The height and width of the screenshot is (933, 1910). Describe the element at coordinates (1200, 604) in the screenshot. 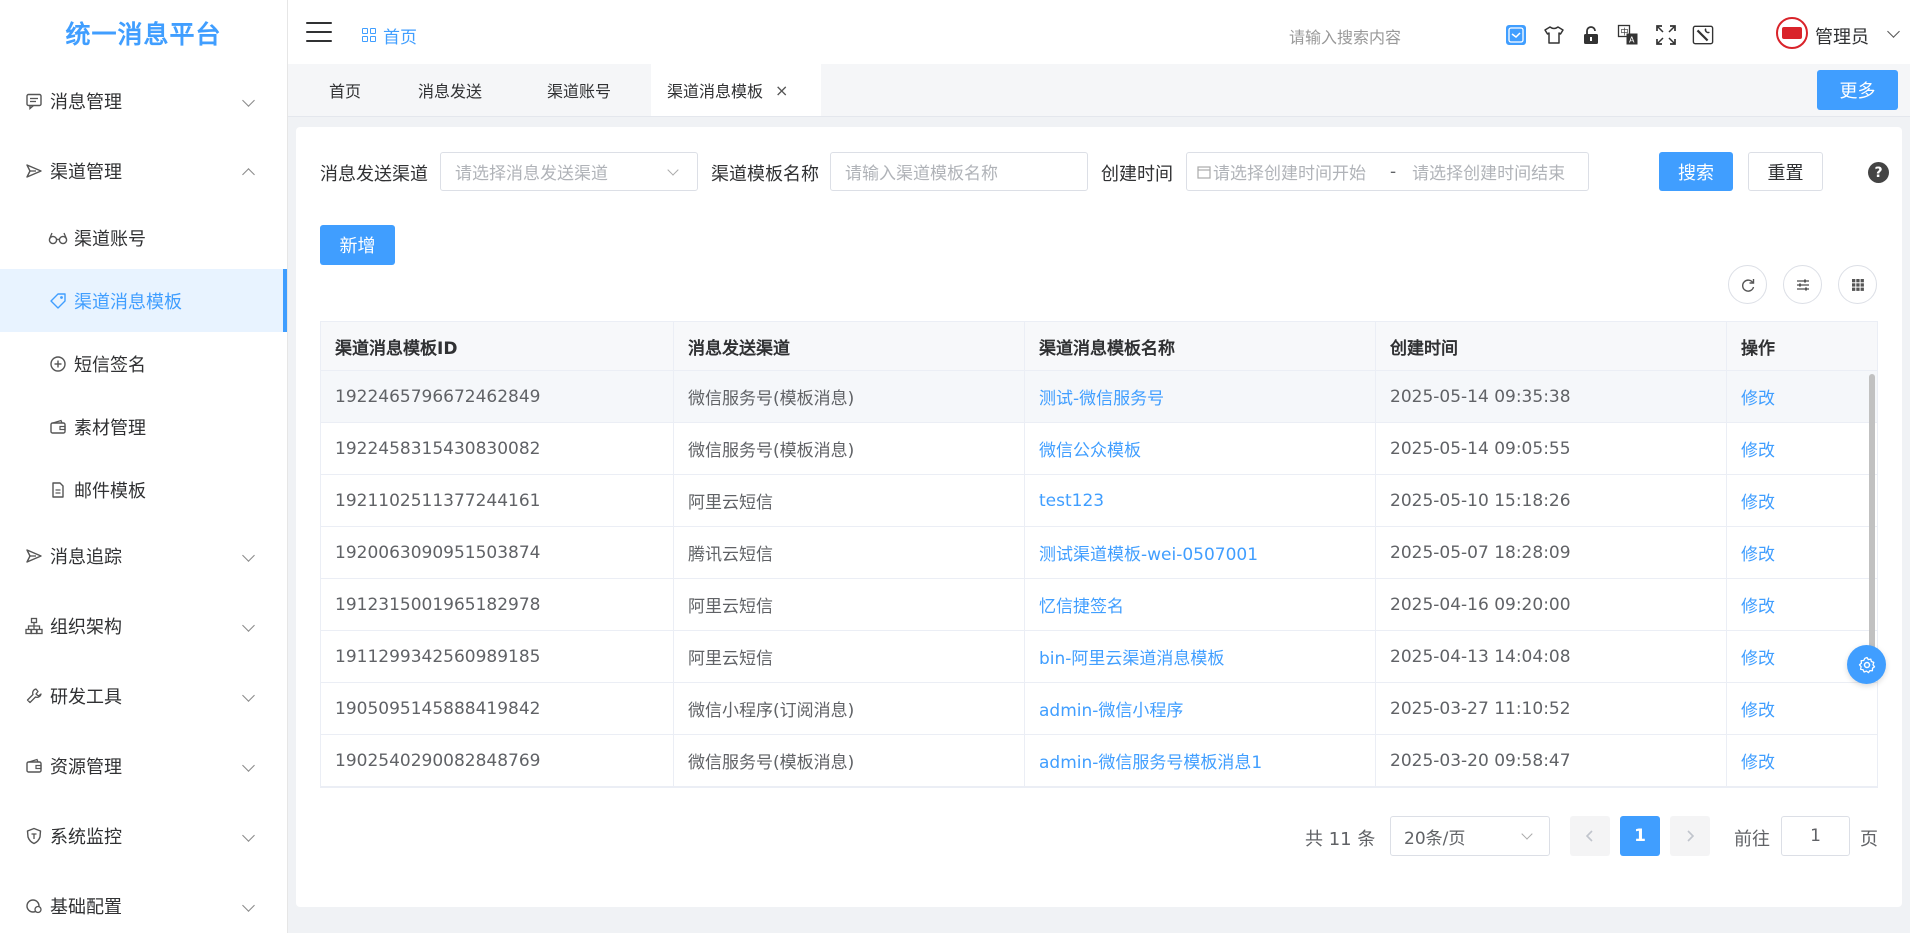

I see `template-name-link: 忆信捷签名` at that location.